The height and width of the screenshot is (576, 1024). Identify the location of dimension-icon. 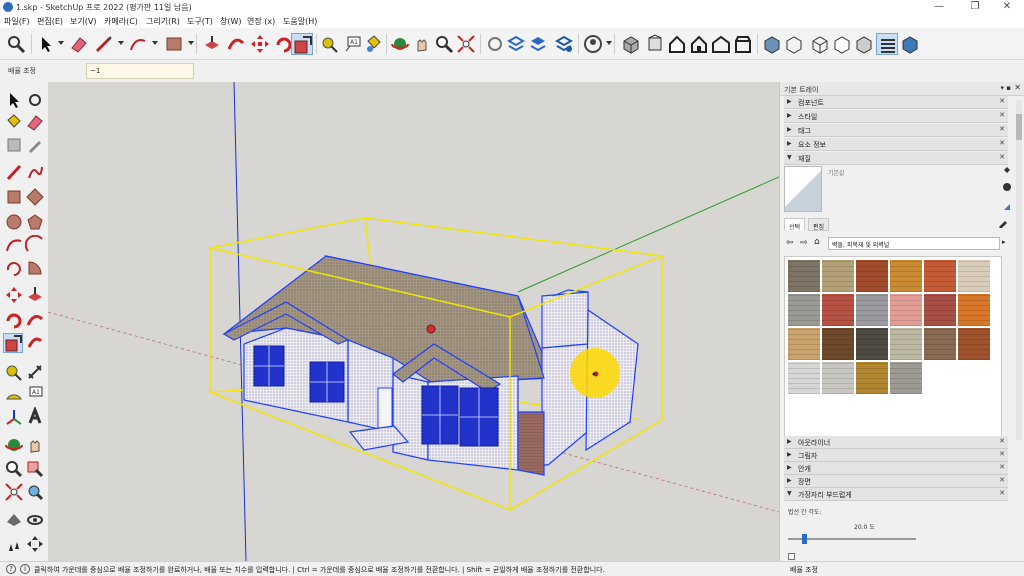
(35, 372).